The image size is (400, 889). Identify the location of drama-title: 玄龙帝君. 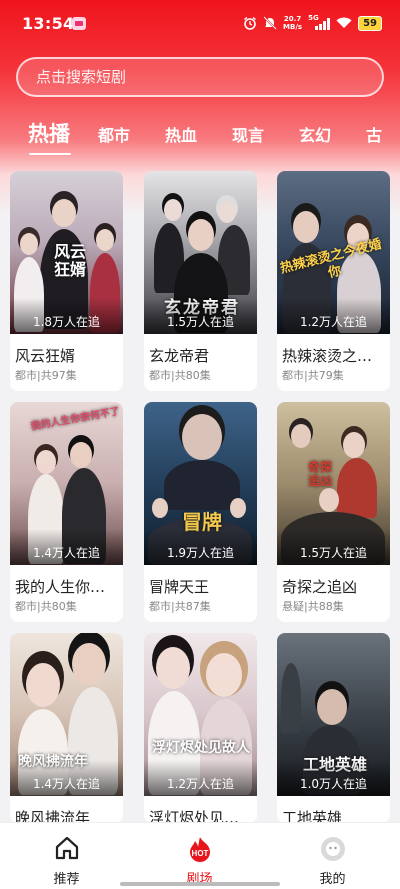
(179, 356).